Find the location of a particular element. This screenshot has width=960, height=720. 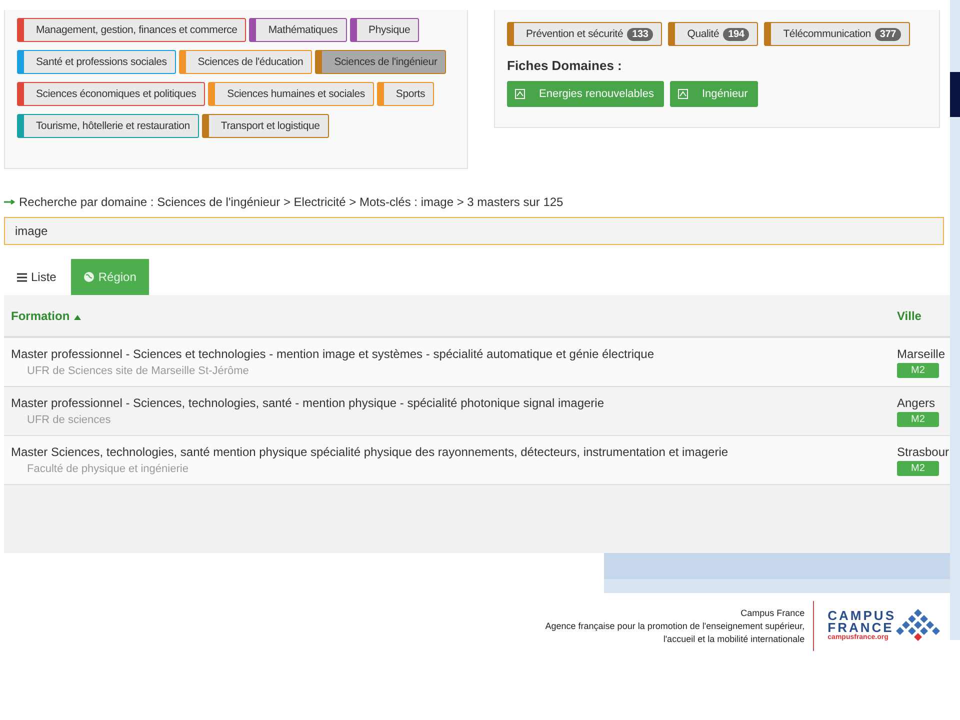

formation-title: Master professionnel - Sciences et technologies - mention image et systèmes - spécialité automatique et génie électrique is located at coordinates (454, 354).